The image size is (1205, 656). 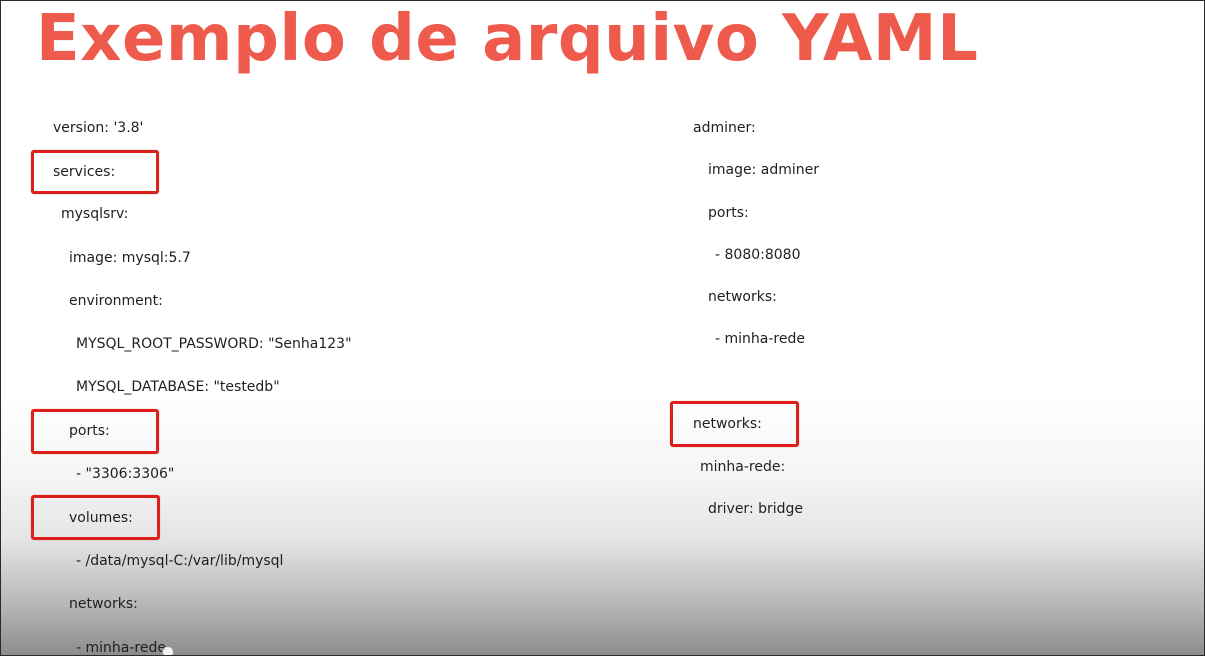 I want to click on yaml-line-volume-mapping: - /data/mysql-C:/var/lib/mysql, so click(x=180, y=561).